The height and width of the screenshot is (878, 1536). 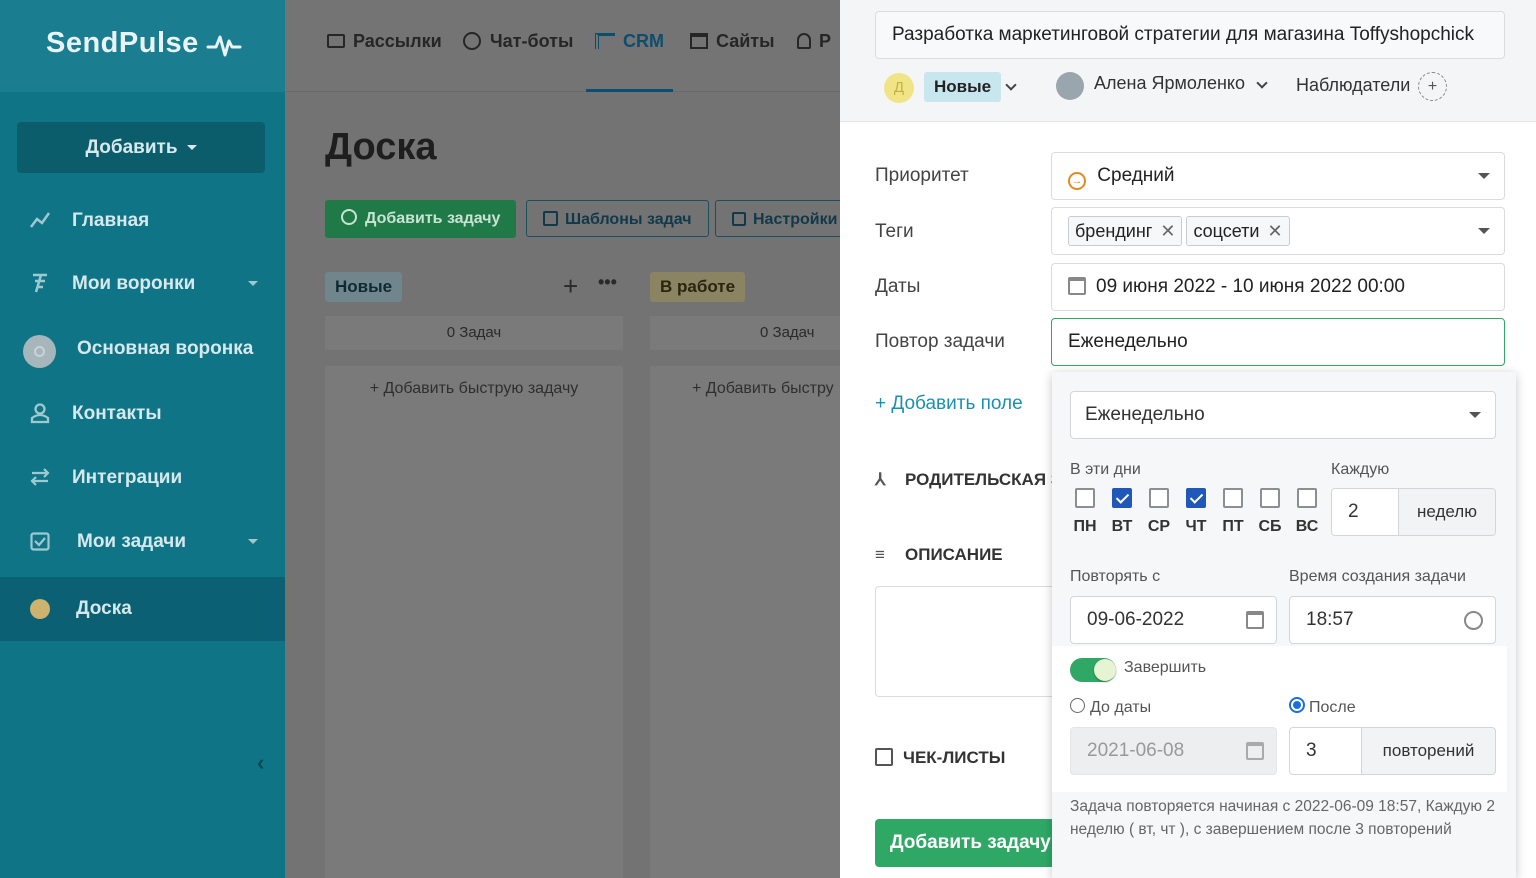 I want to click on tasks-icon, so click(x=40, y=542).